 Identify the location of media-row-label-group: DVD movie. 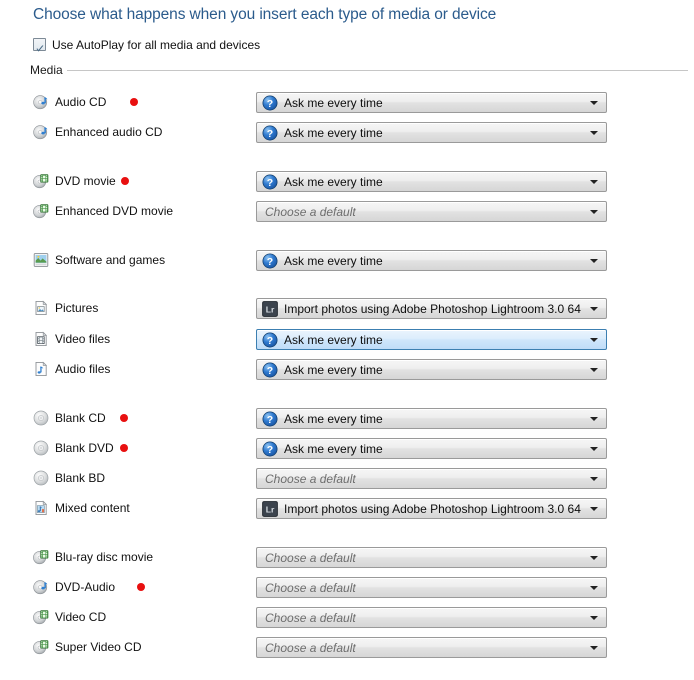
(74, 181).